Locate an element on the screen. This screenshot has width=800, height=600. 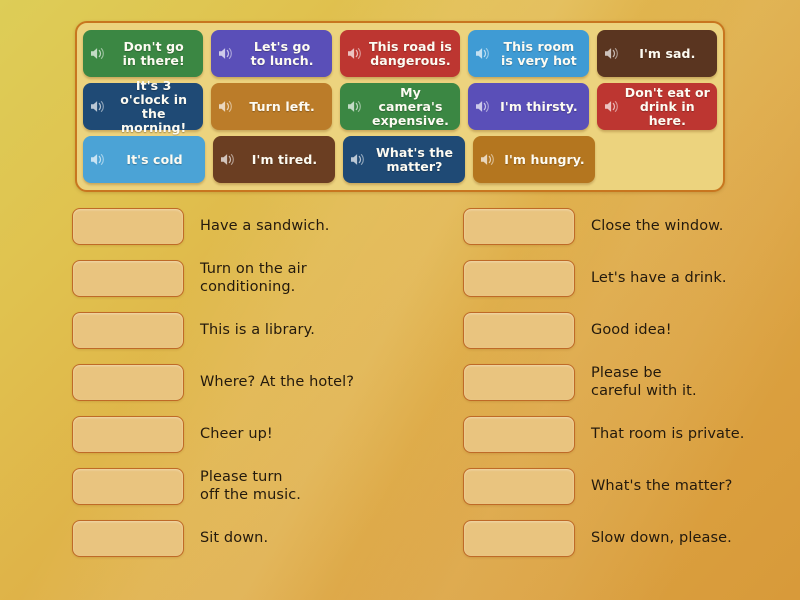
phrase-tile: This room is very hot is located at coordinates (528, 53).